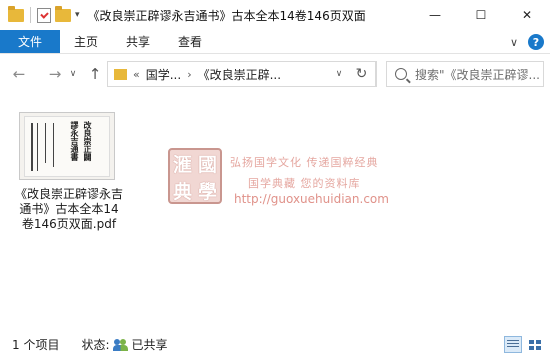 The height and width of the screenshot is (356, 550). I want to click on status-bar: 1 个项目 状态: 已共享, so click(275, 344).